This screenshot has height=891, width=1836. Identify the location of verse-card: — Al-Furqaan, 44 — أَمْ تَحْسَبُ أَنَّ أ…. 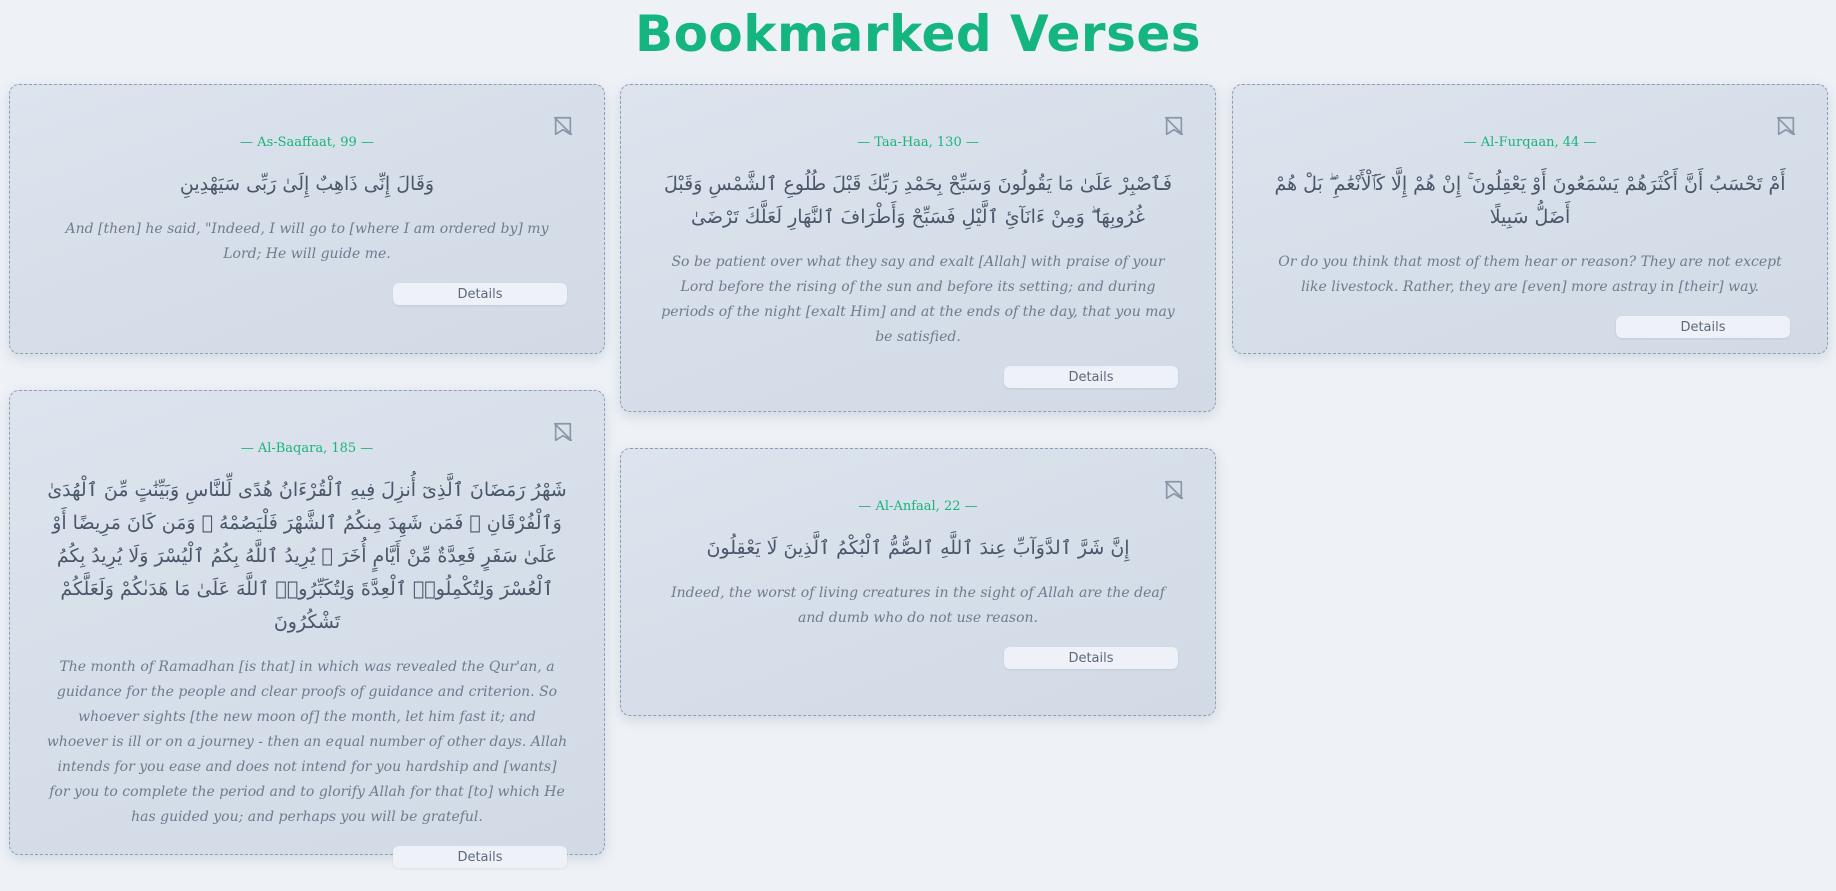
(1530, 219).